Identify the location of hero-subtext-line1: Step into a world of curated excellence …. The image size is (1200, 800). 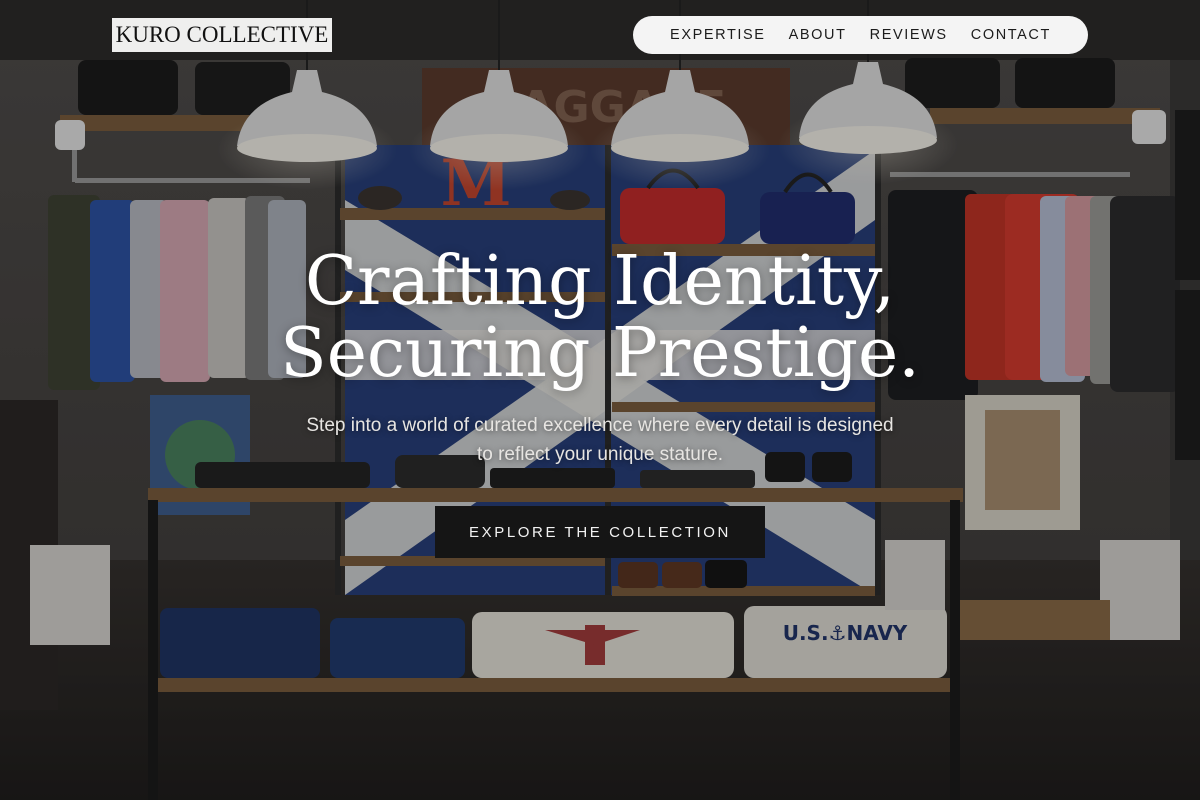
(600, 425).